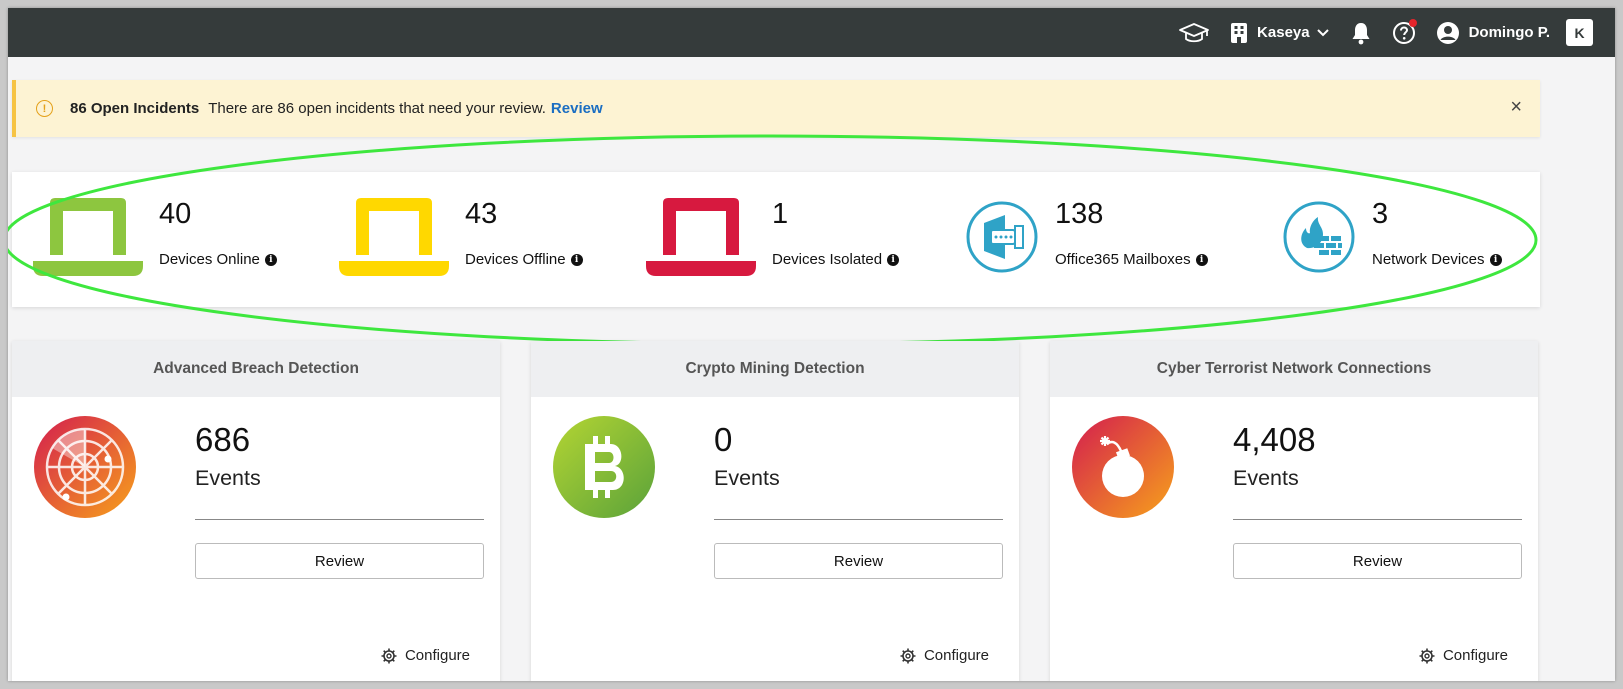 Image resolution: width=1623 pixels, height=689 pixels. I want to click on bitcoin-icon, so click(604, 467).